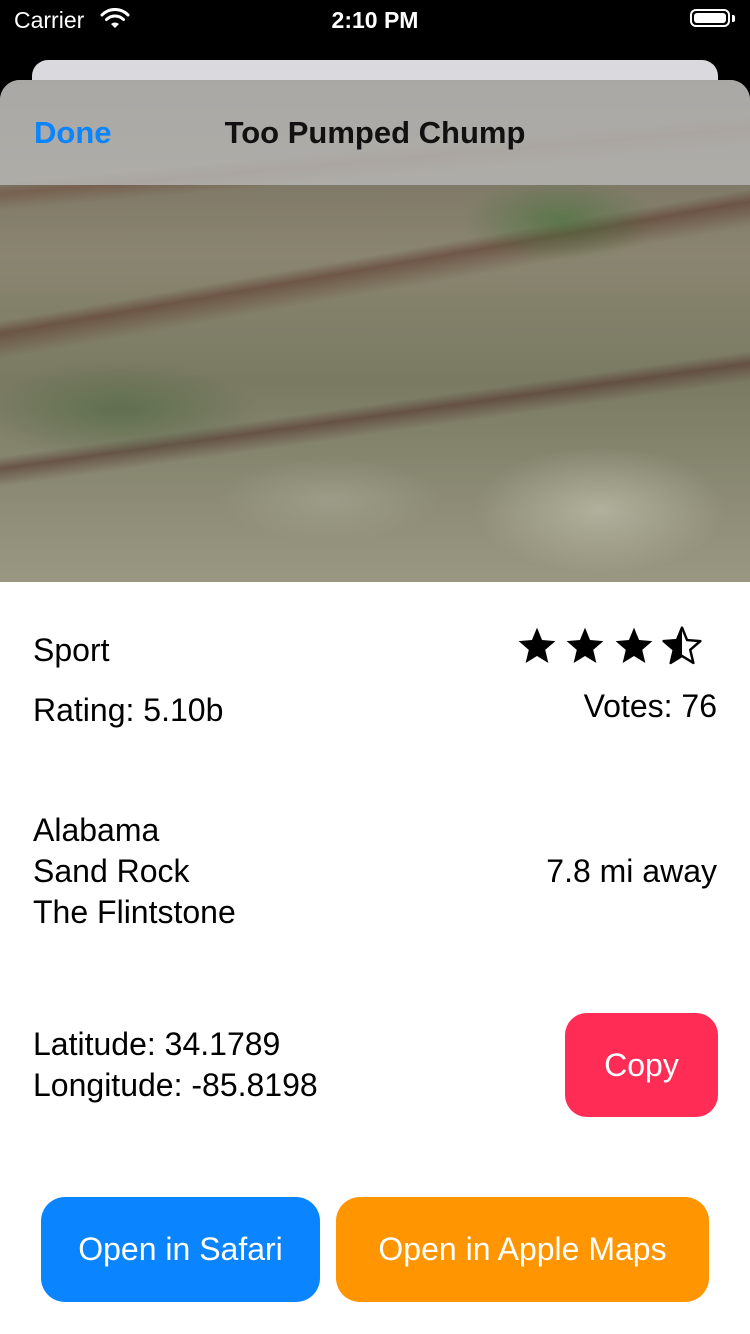 Image resolution: width=750 pixels, height=1334 pixels. What do you see at coordinates (631, 871) in the screenshot?
I see `distance-label: 7.8 mi away` at bounding box center [631, 871].